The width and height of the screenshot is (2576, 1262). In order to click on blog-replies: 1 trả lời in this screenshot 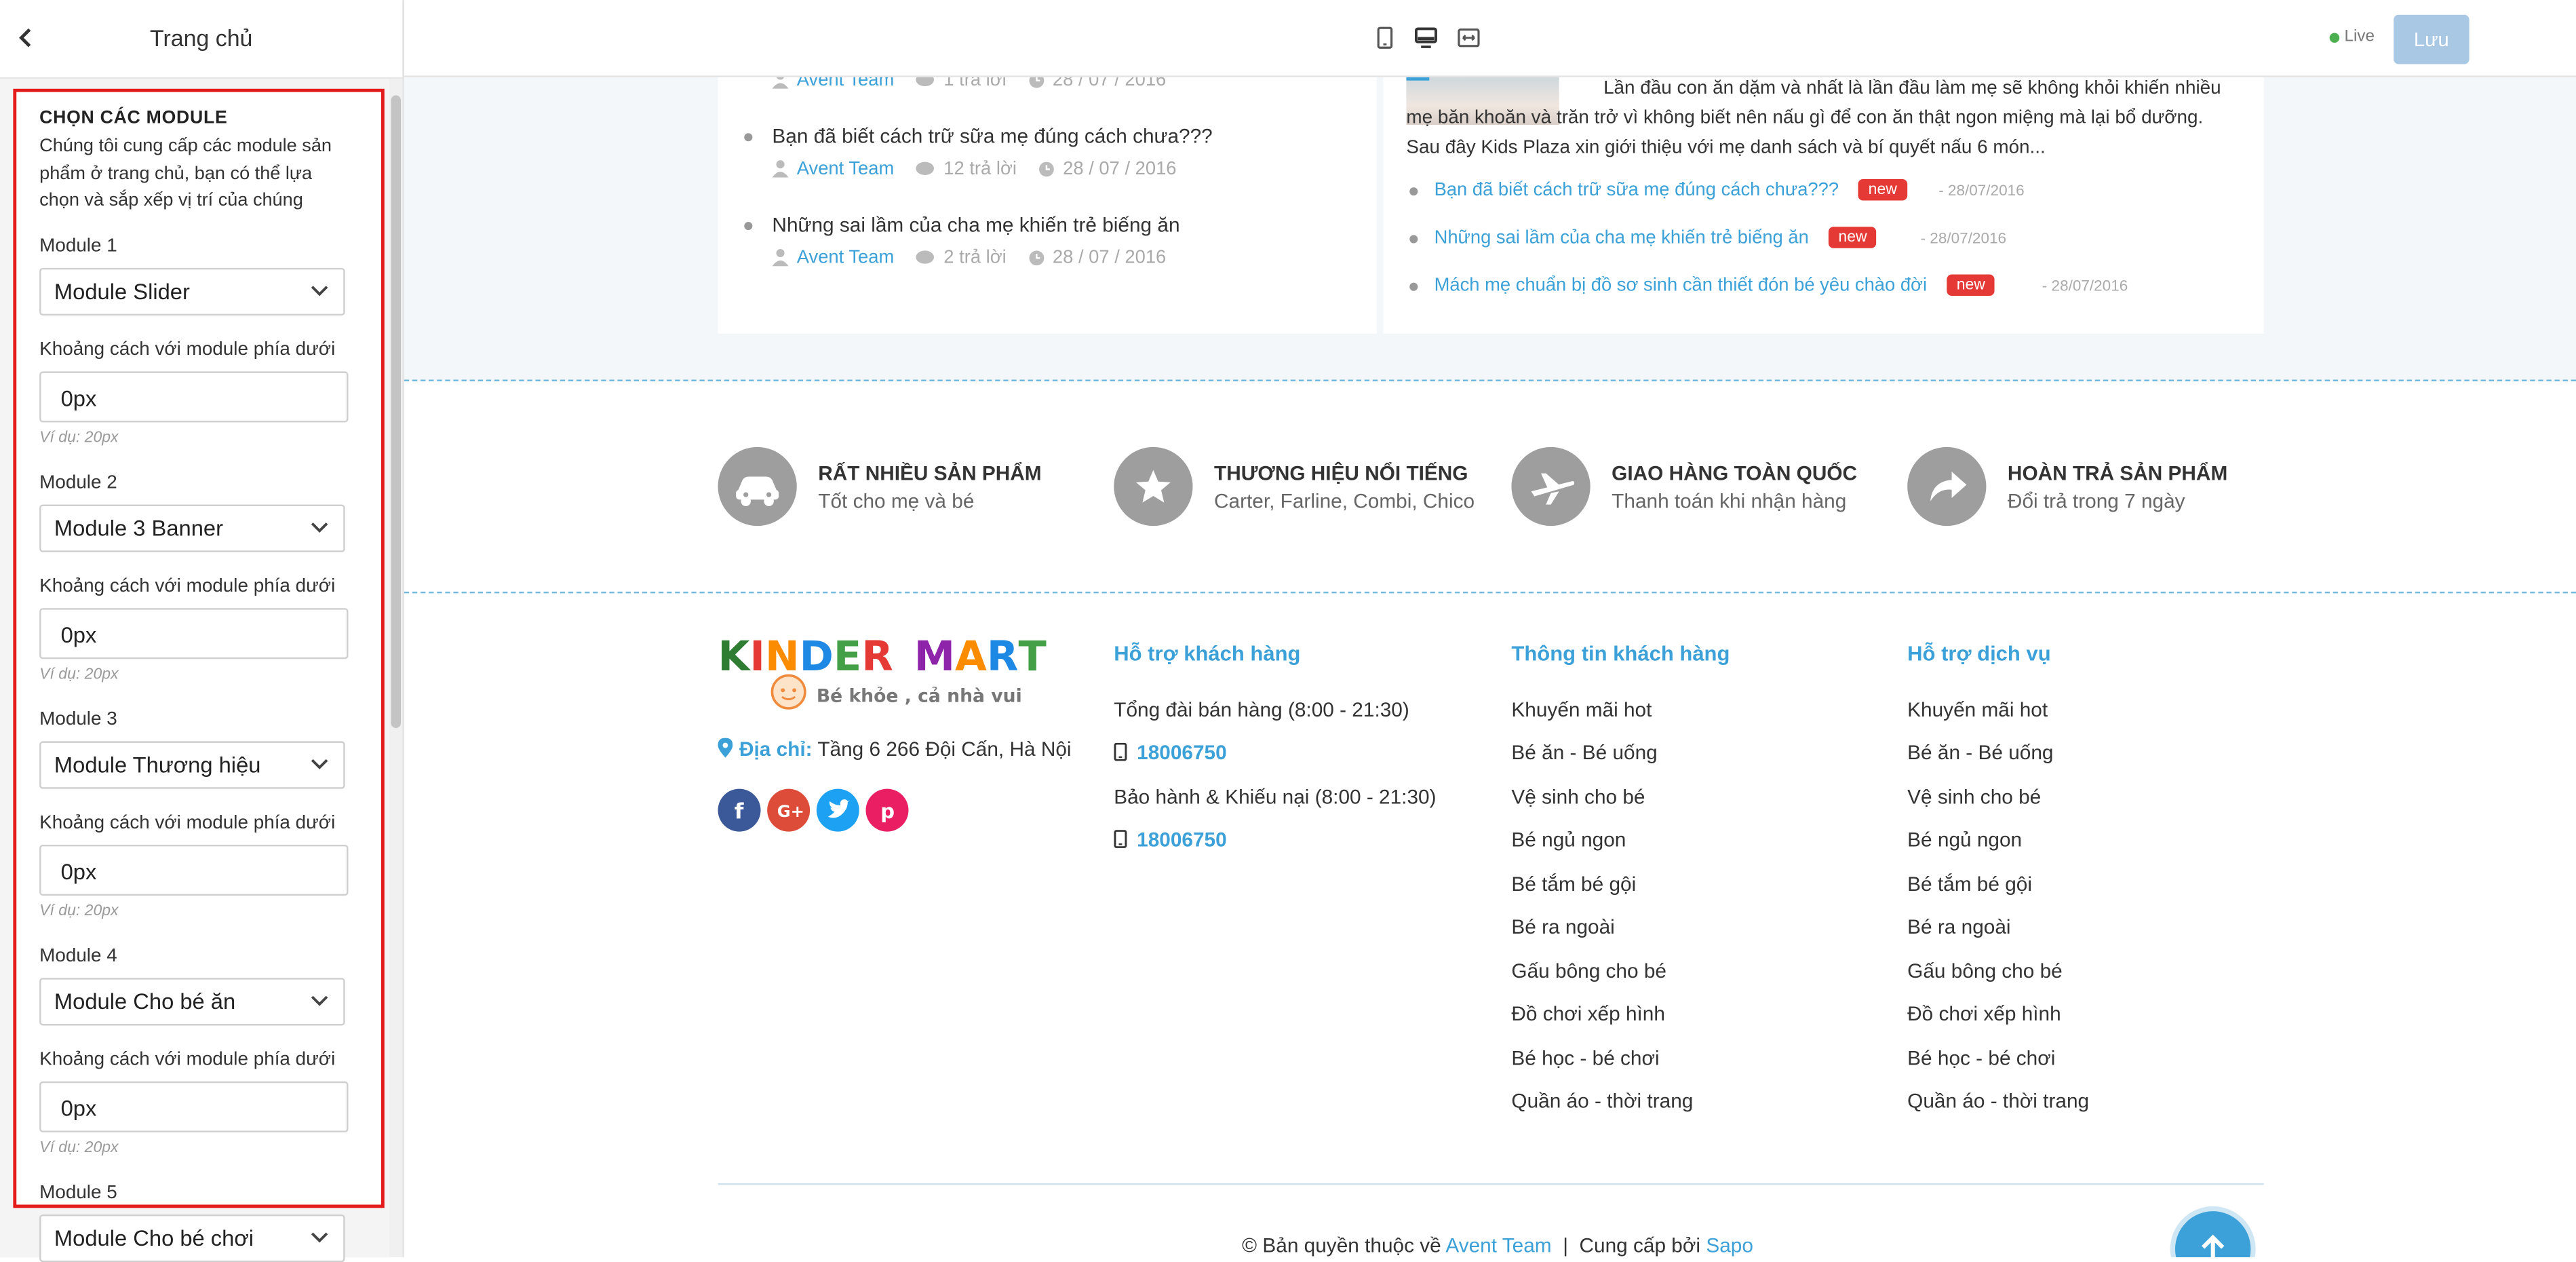, I will do `click(975, 84)`.